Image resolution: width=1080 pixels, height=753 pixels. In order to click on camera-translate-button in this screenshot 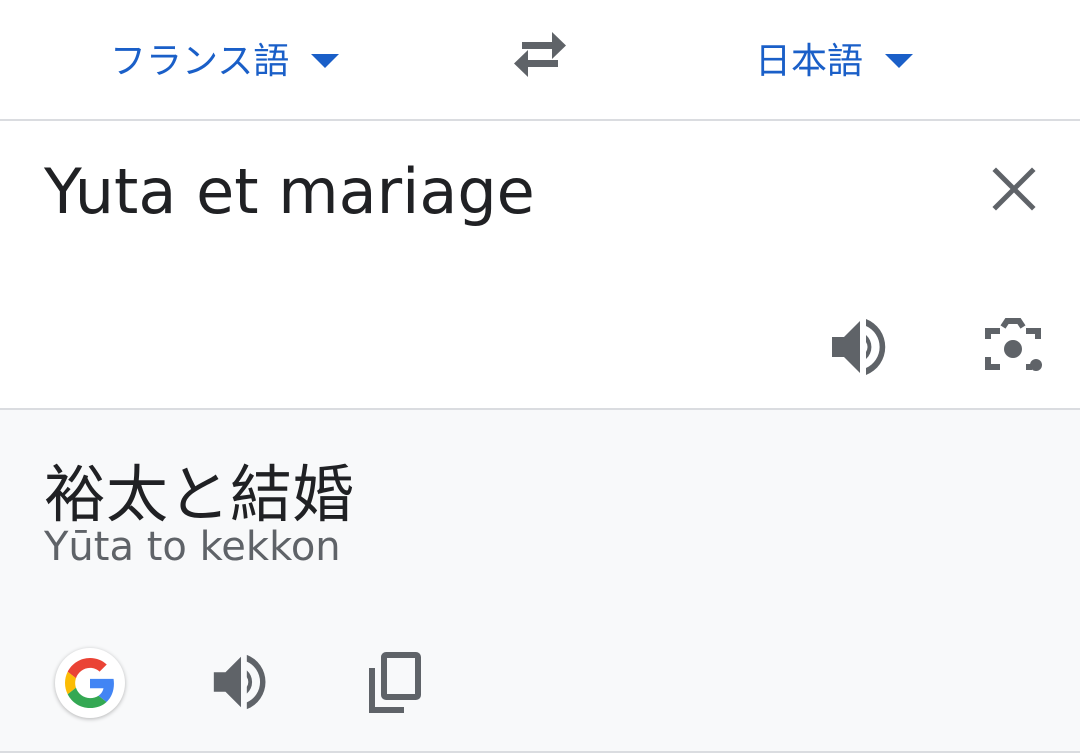, I will do `click(1013, 348)`.